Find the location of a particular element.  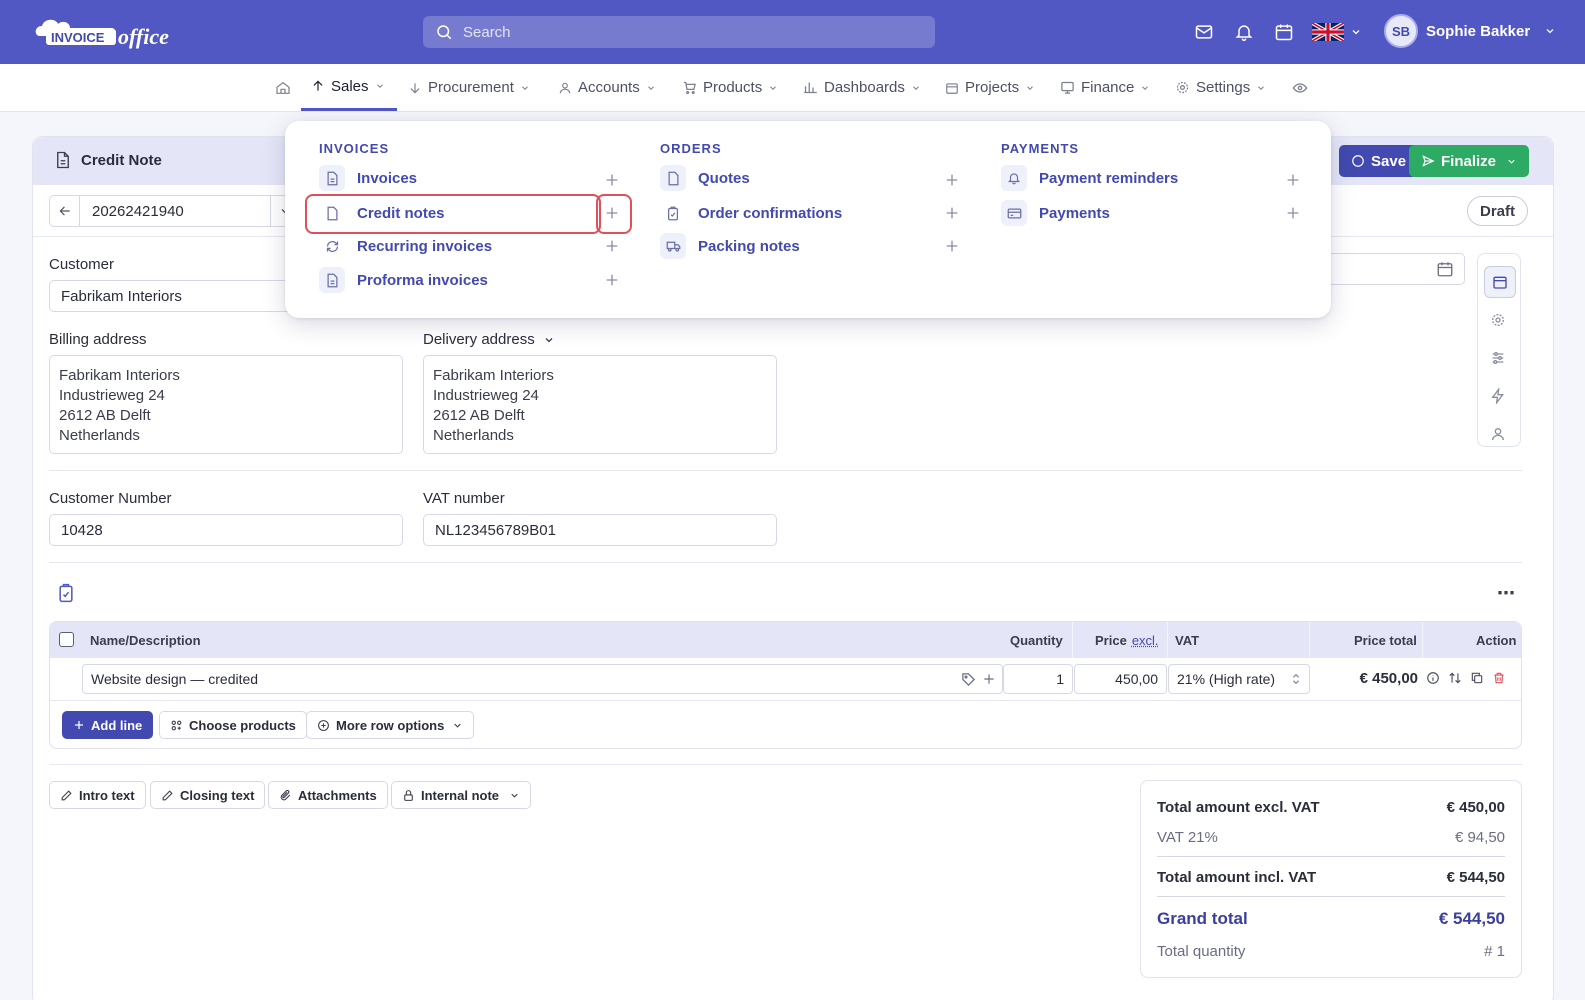

menu-item-label: Invoices is located at coordinates (387, 178).